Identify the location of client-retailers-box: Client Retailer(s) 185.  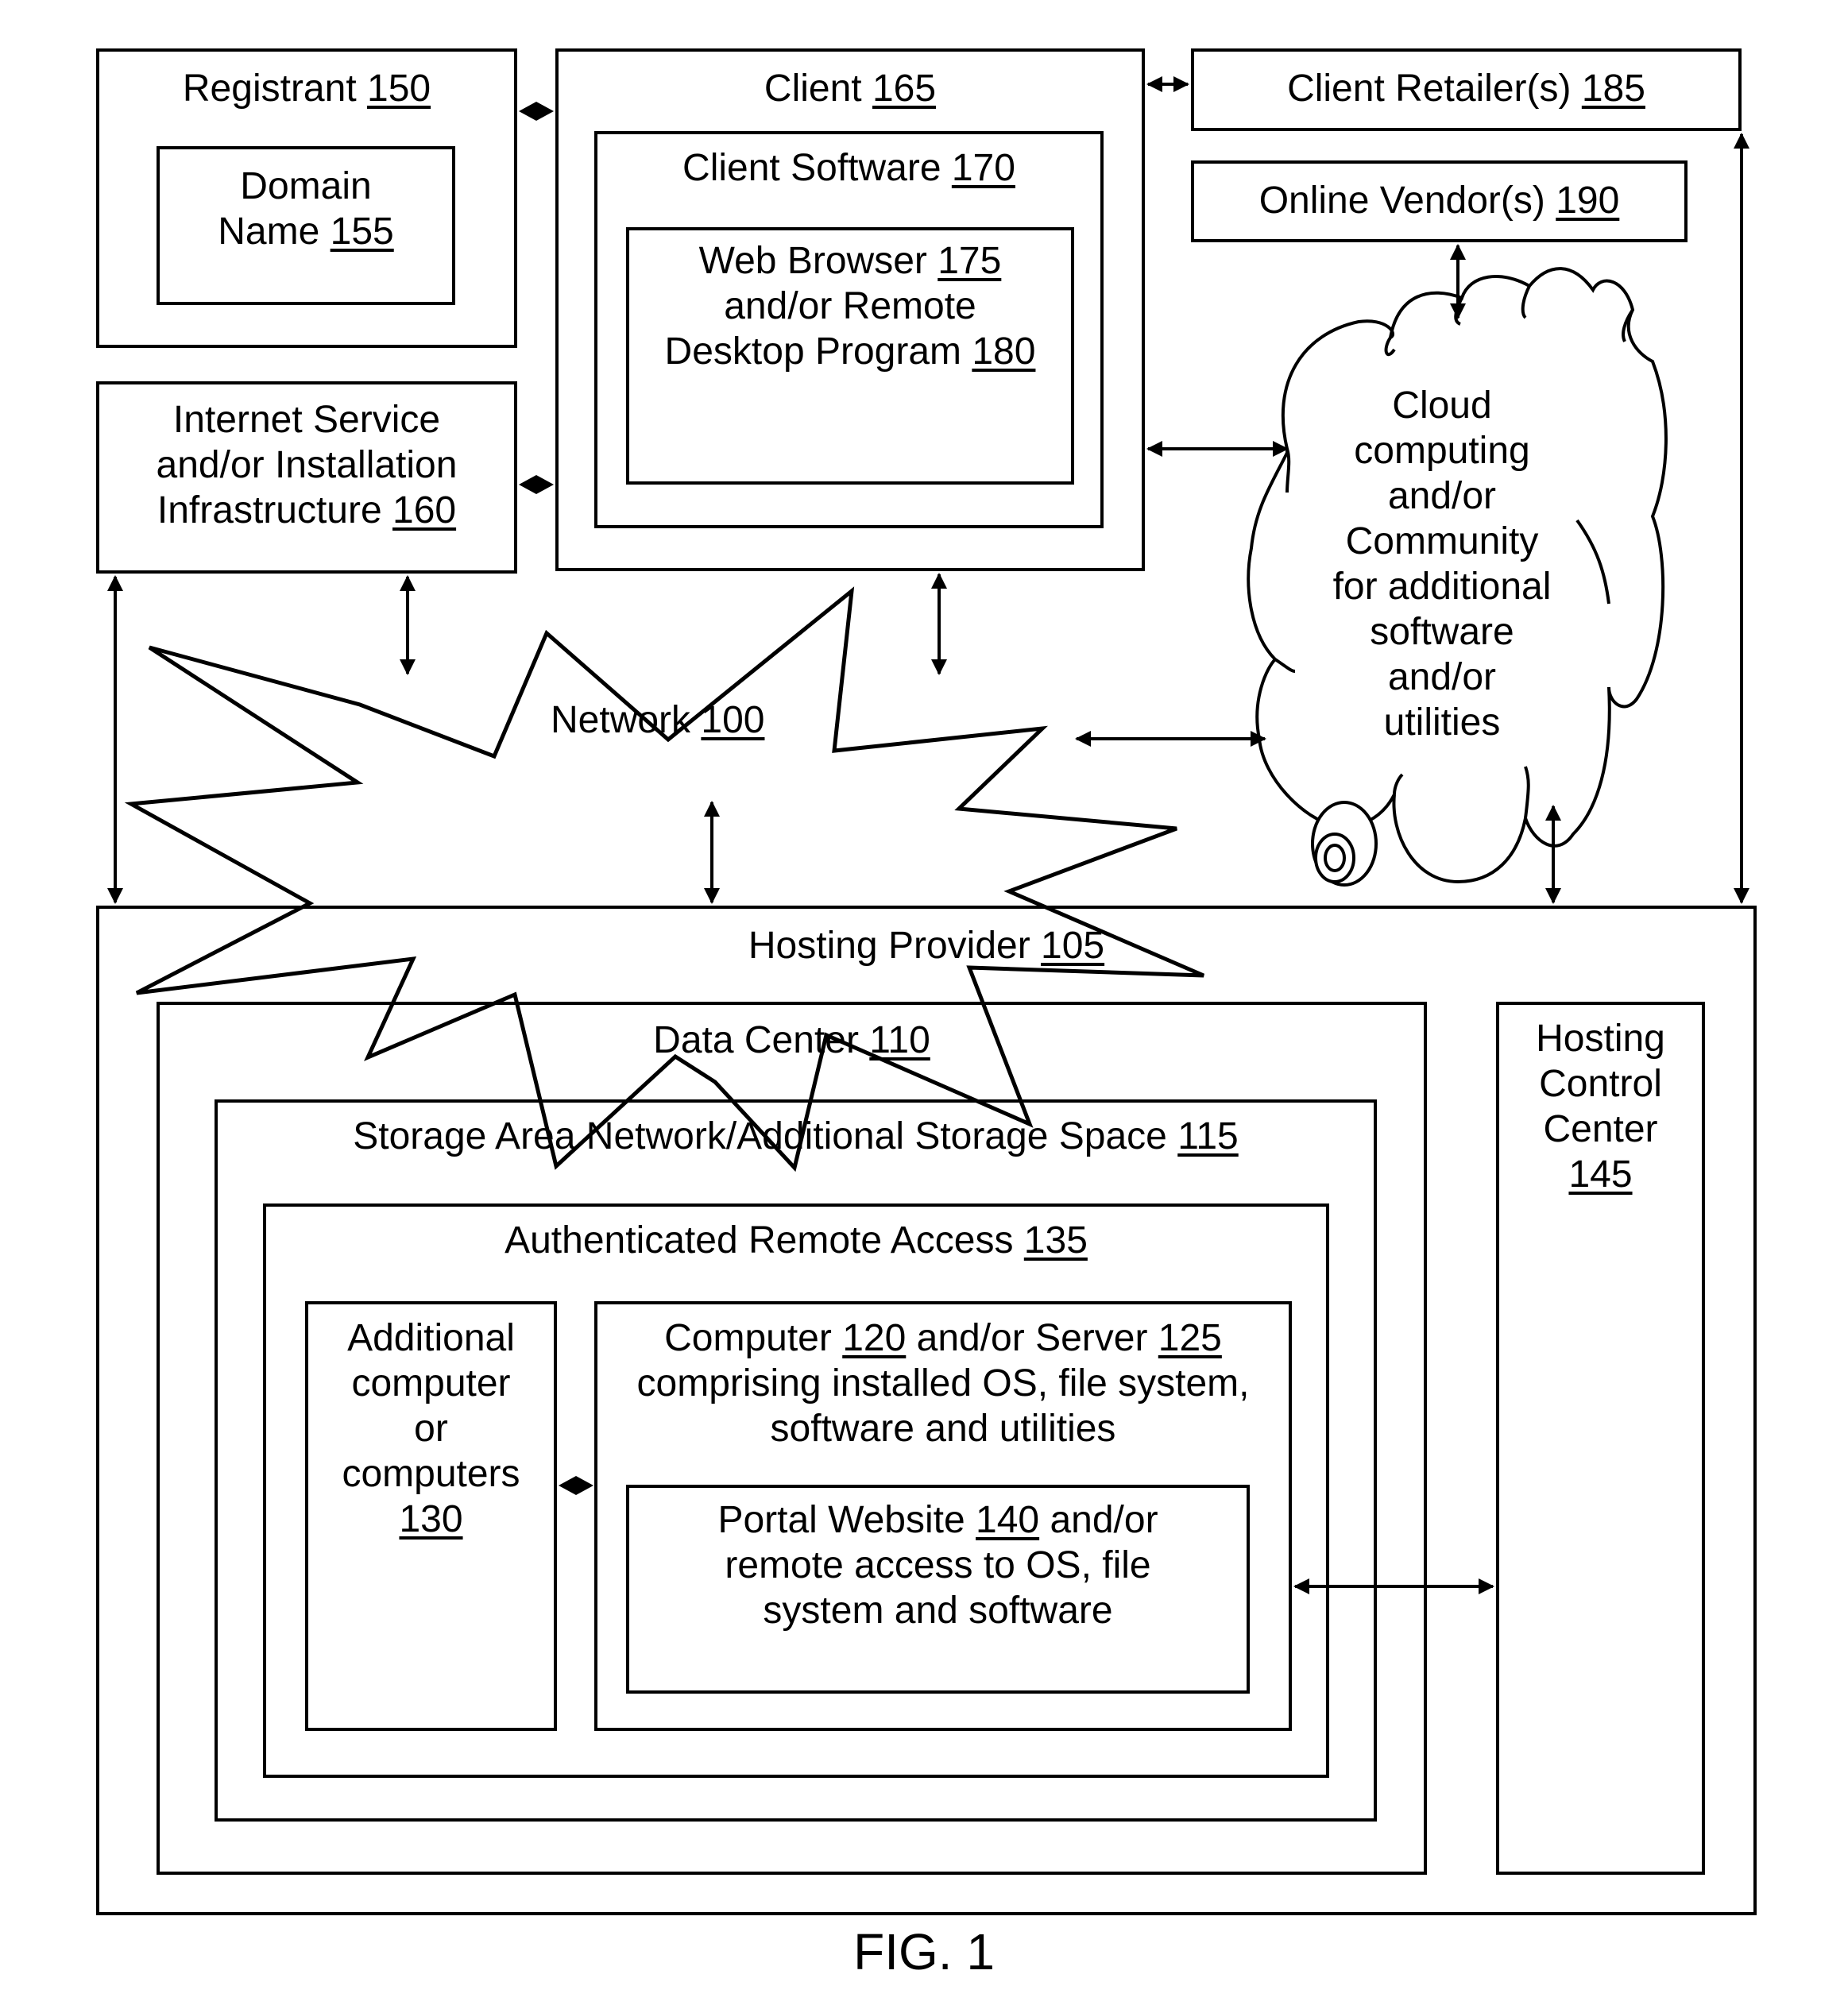
(1466, 89).